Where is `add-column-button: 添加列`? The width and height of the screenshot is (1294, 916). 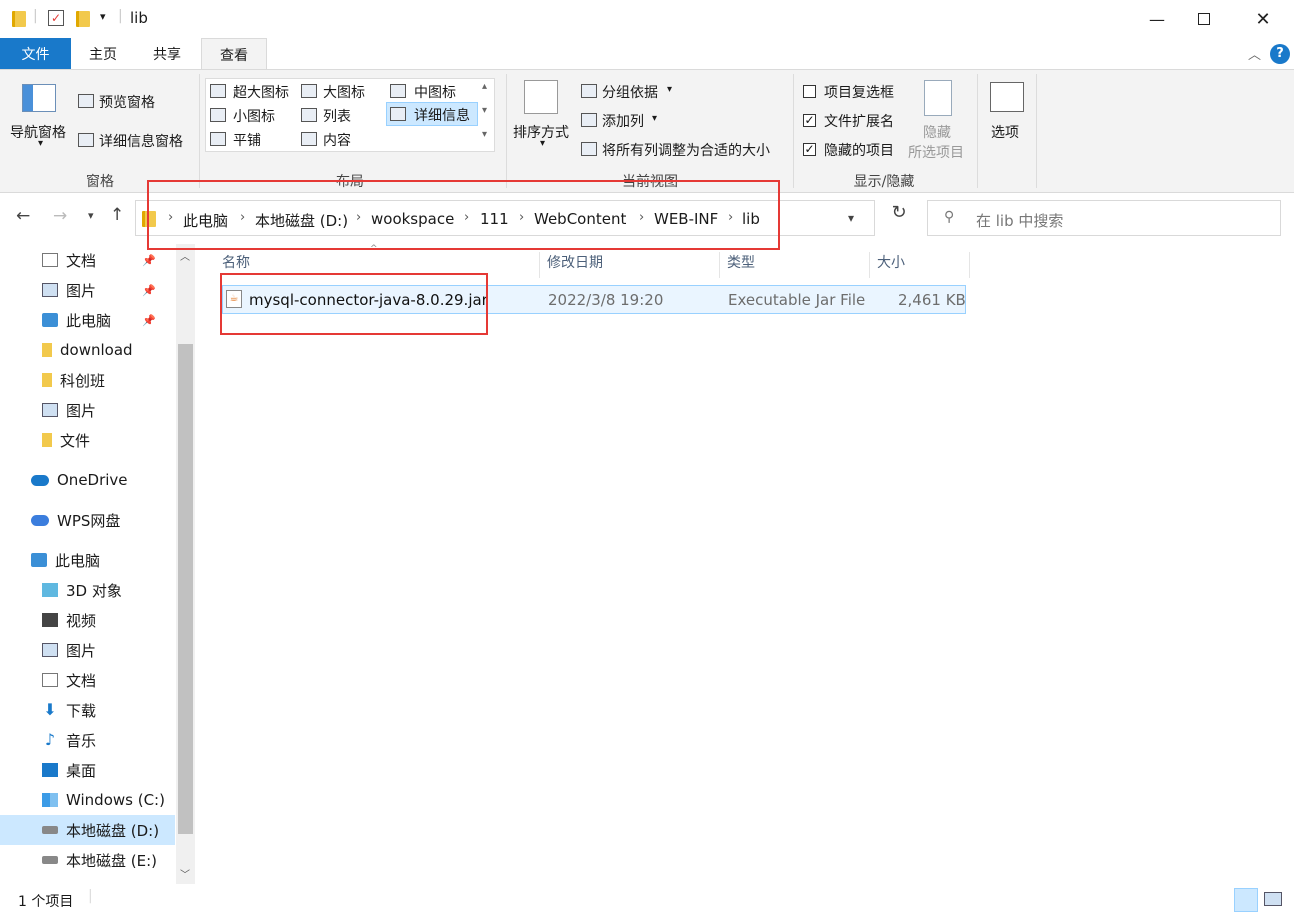
add-column-button: 添加列 is located at coordinates (623, 121).